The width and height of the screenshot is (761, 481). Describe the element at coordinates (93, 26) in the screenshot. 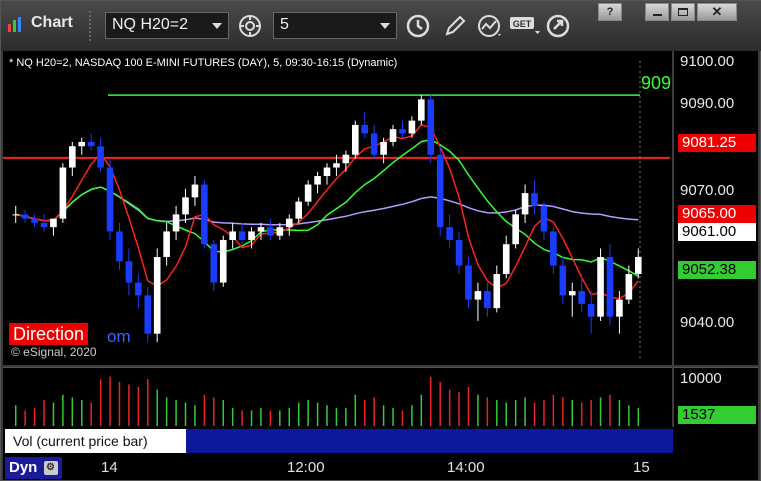

I see `toolbar-grip` at that location.